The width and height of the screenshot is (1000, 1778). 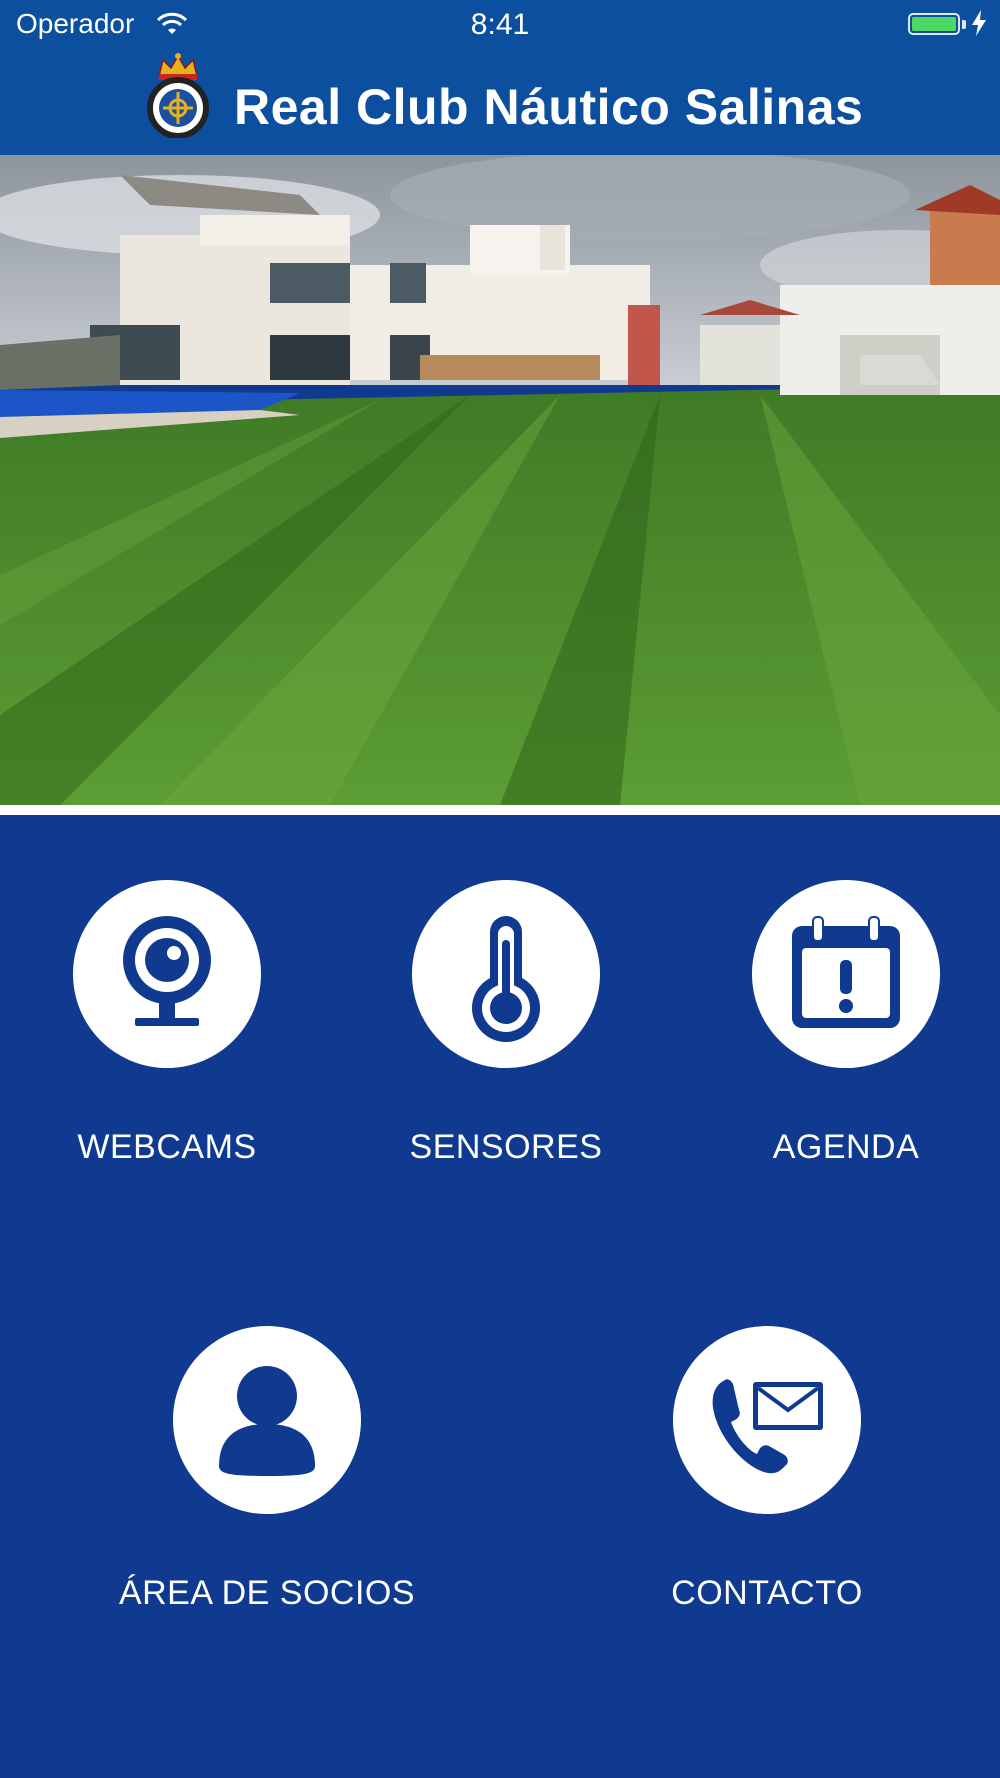 I want to click on user-icon, so click(x=267, y=1421).